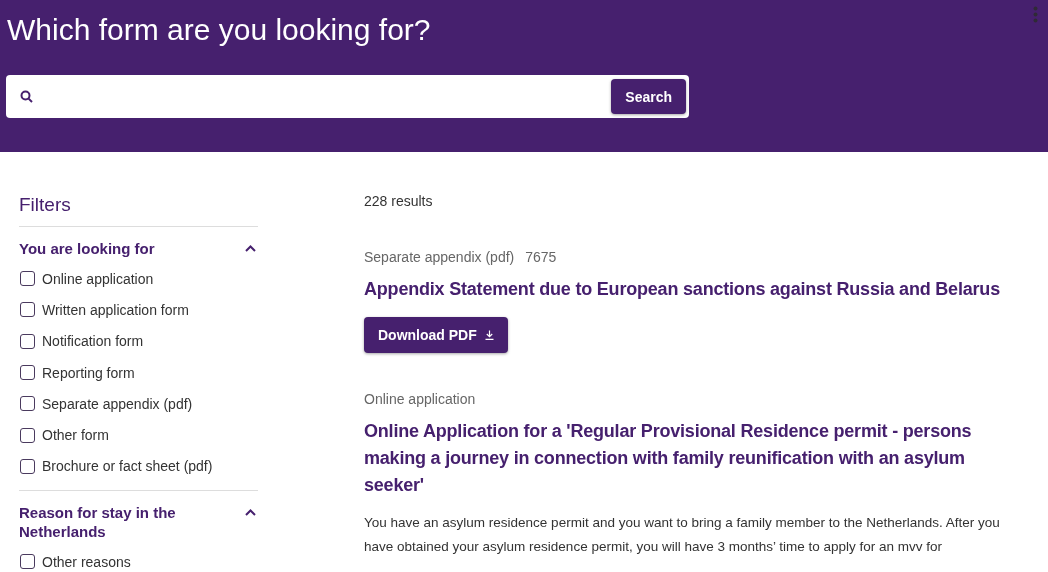  I want to click on page-title: Which form are you looking for?, so click(219, 30).